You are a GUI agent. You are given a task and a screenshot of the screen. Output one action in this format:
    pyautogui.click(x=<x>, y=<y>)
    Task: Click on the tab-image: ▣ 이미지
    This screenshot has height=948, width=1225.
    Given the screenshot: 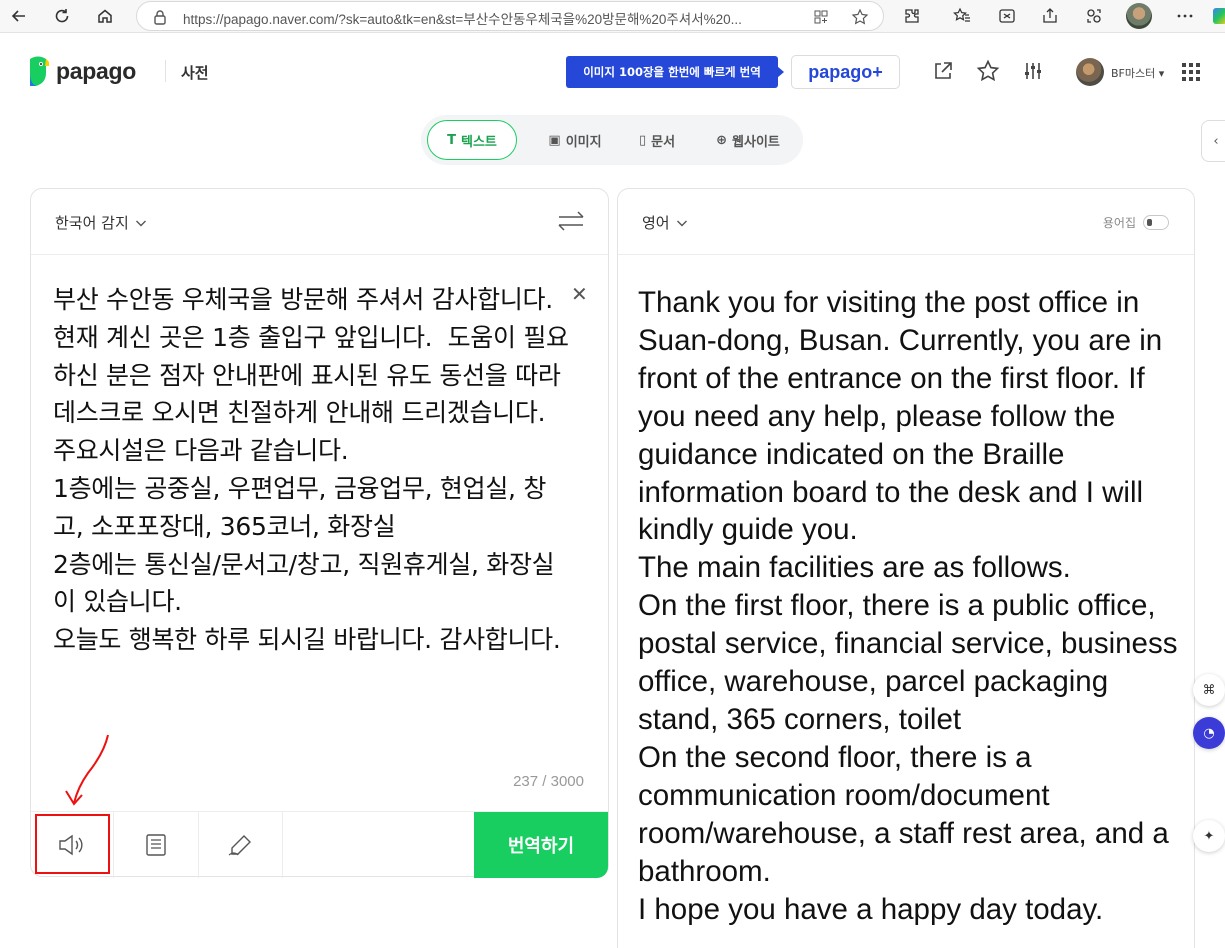 What is the action you would take?
    pyautogui.click(x=575, y=140)
    